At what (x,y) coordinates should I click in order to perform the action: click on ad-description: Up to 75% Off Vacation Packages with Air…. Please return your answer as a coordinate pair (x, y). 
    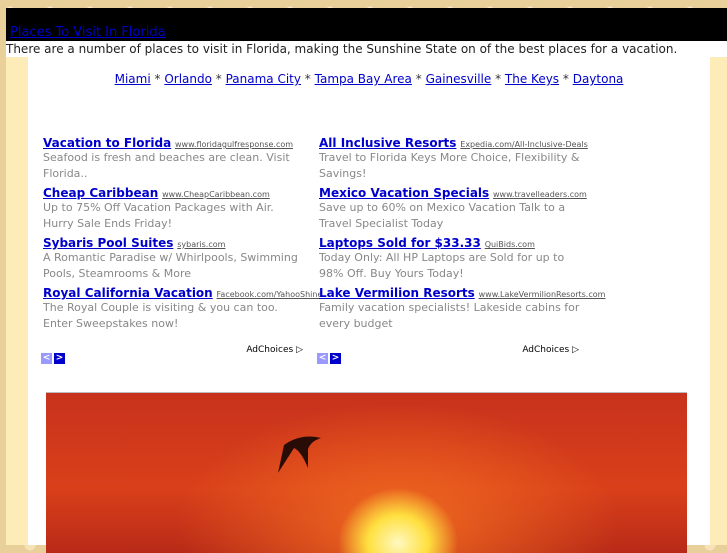
    Looking at the image, I should click on (158, 215).